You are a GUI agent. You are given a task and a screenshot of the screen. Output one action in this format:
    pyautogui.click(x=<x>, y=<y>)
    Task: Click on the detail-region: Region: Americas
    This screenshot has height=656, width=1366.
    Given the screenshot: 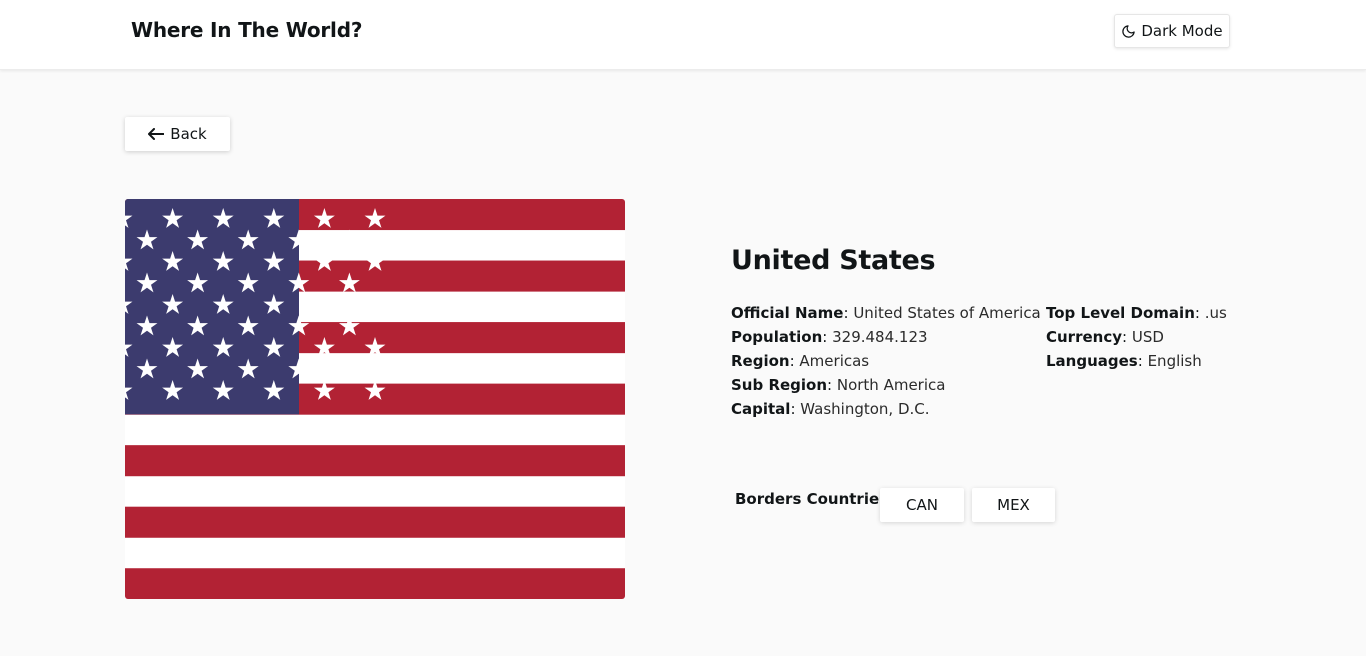 What is the action you would take?
    pyautogui.click(x=800, y=361)
    